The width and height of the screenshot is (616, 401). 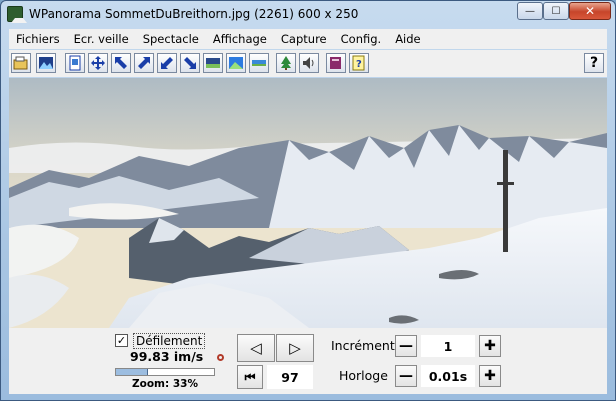 What do you see at coordinates (556, 11) in the screenshot?
I see `maximize-button: ☐` at bounding box center [556, 11].